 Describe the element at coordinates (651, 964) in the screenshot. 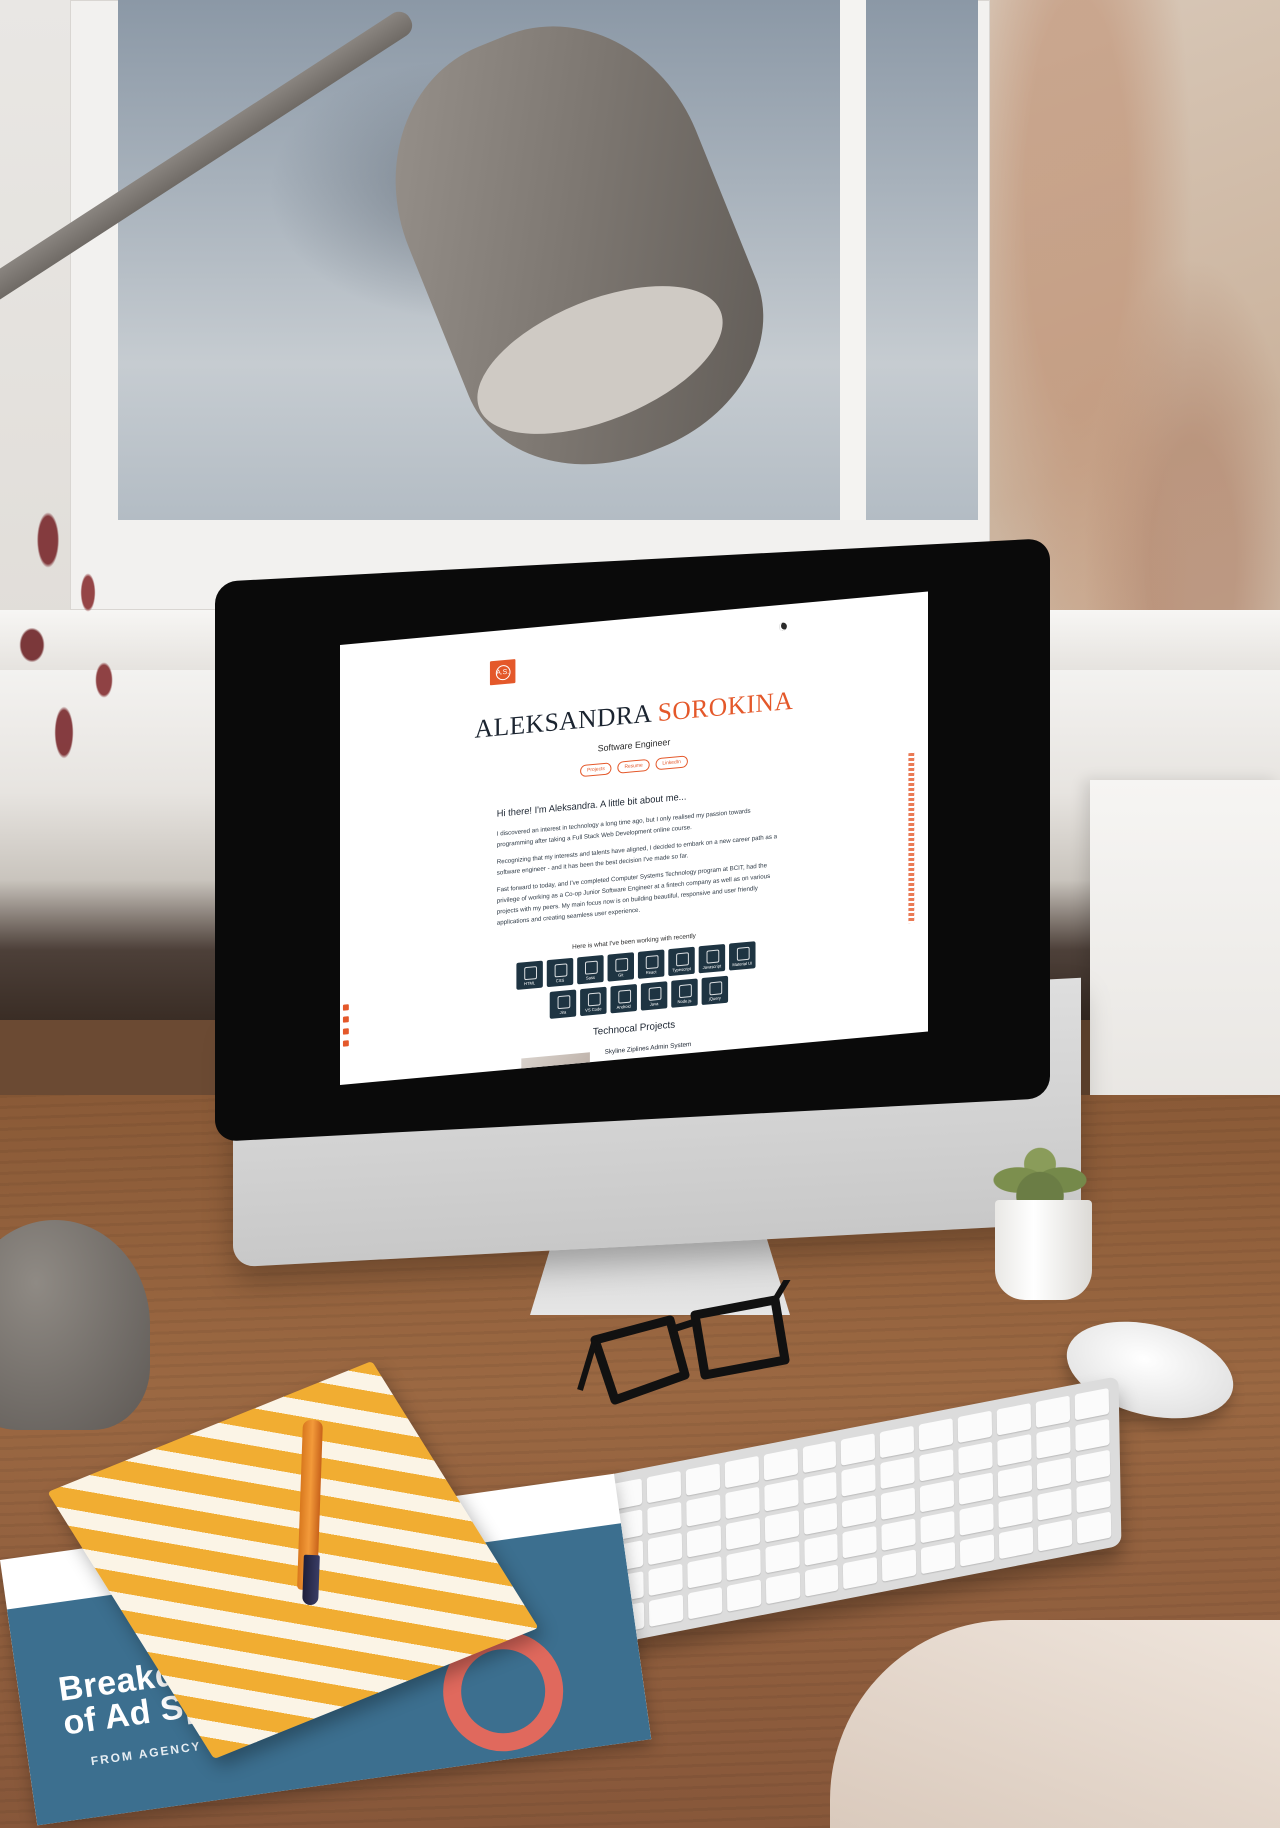

I see `skill-tile: React` at that location.